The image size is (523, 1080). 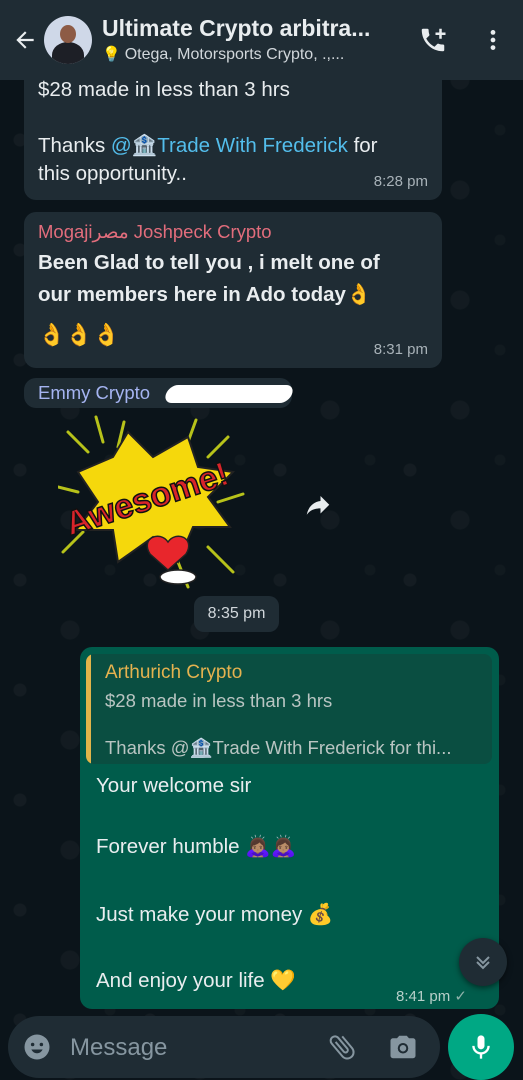 I want to click on message-line: our members here in Ado today👌, so click(x=205, y=294).